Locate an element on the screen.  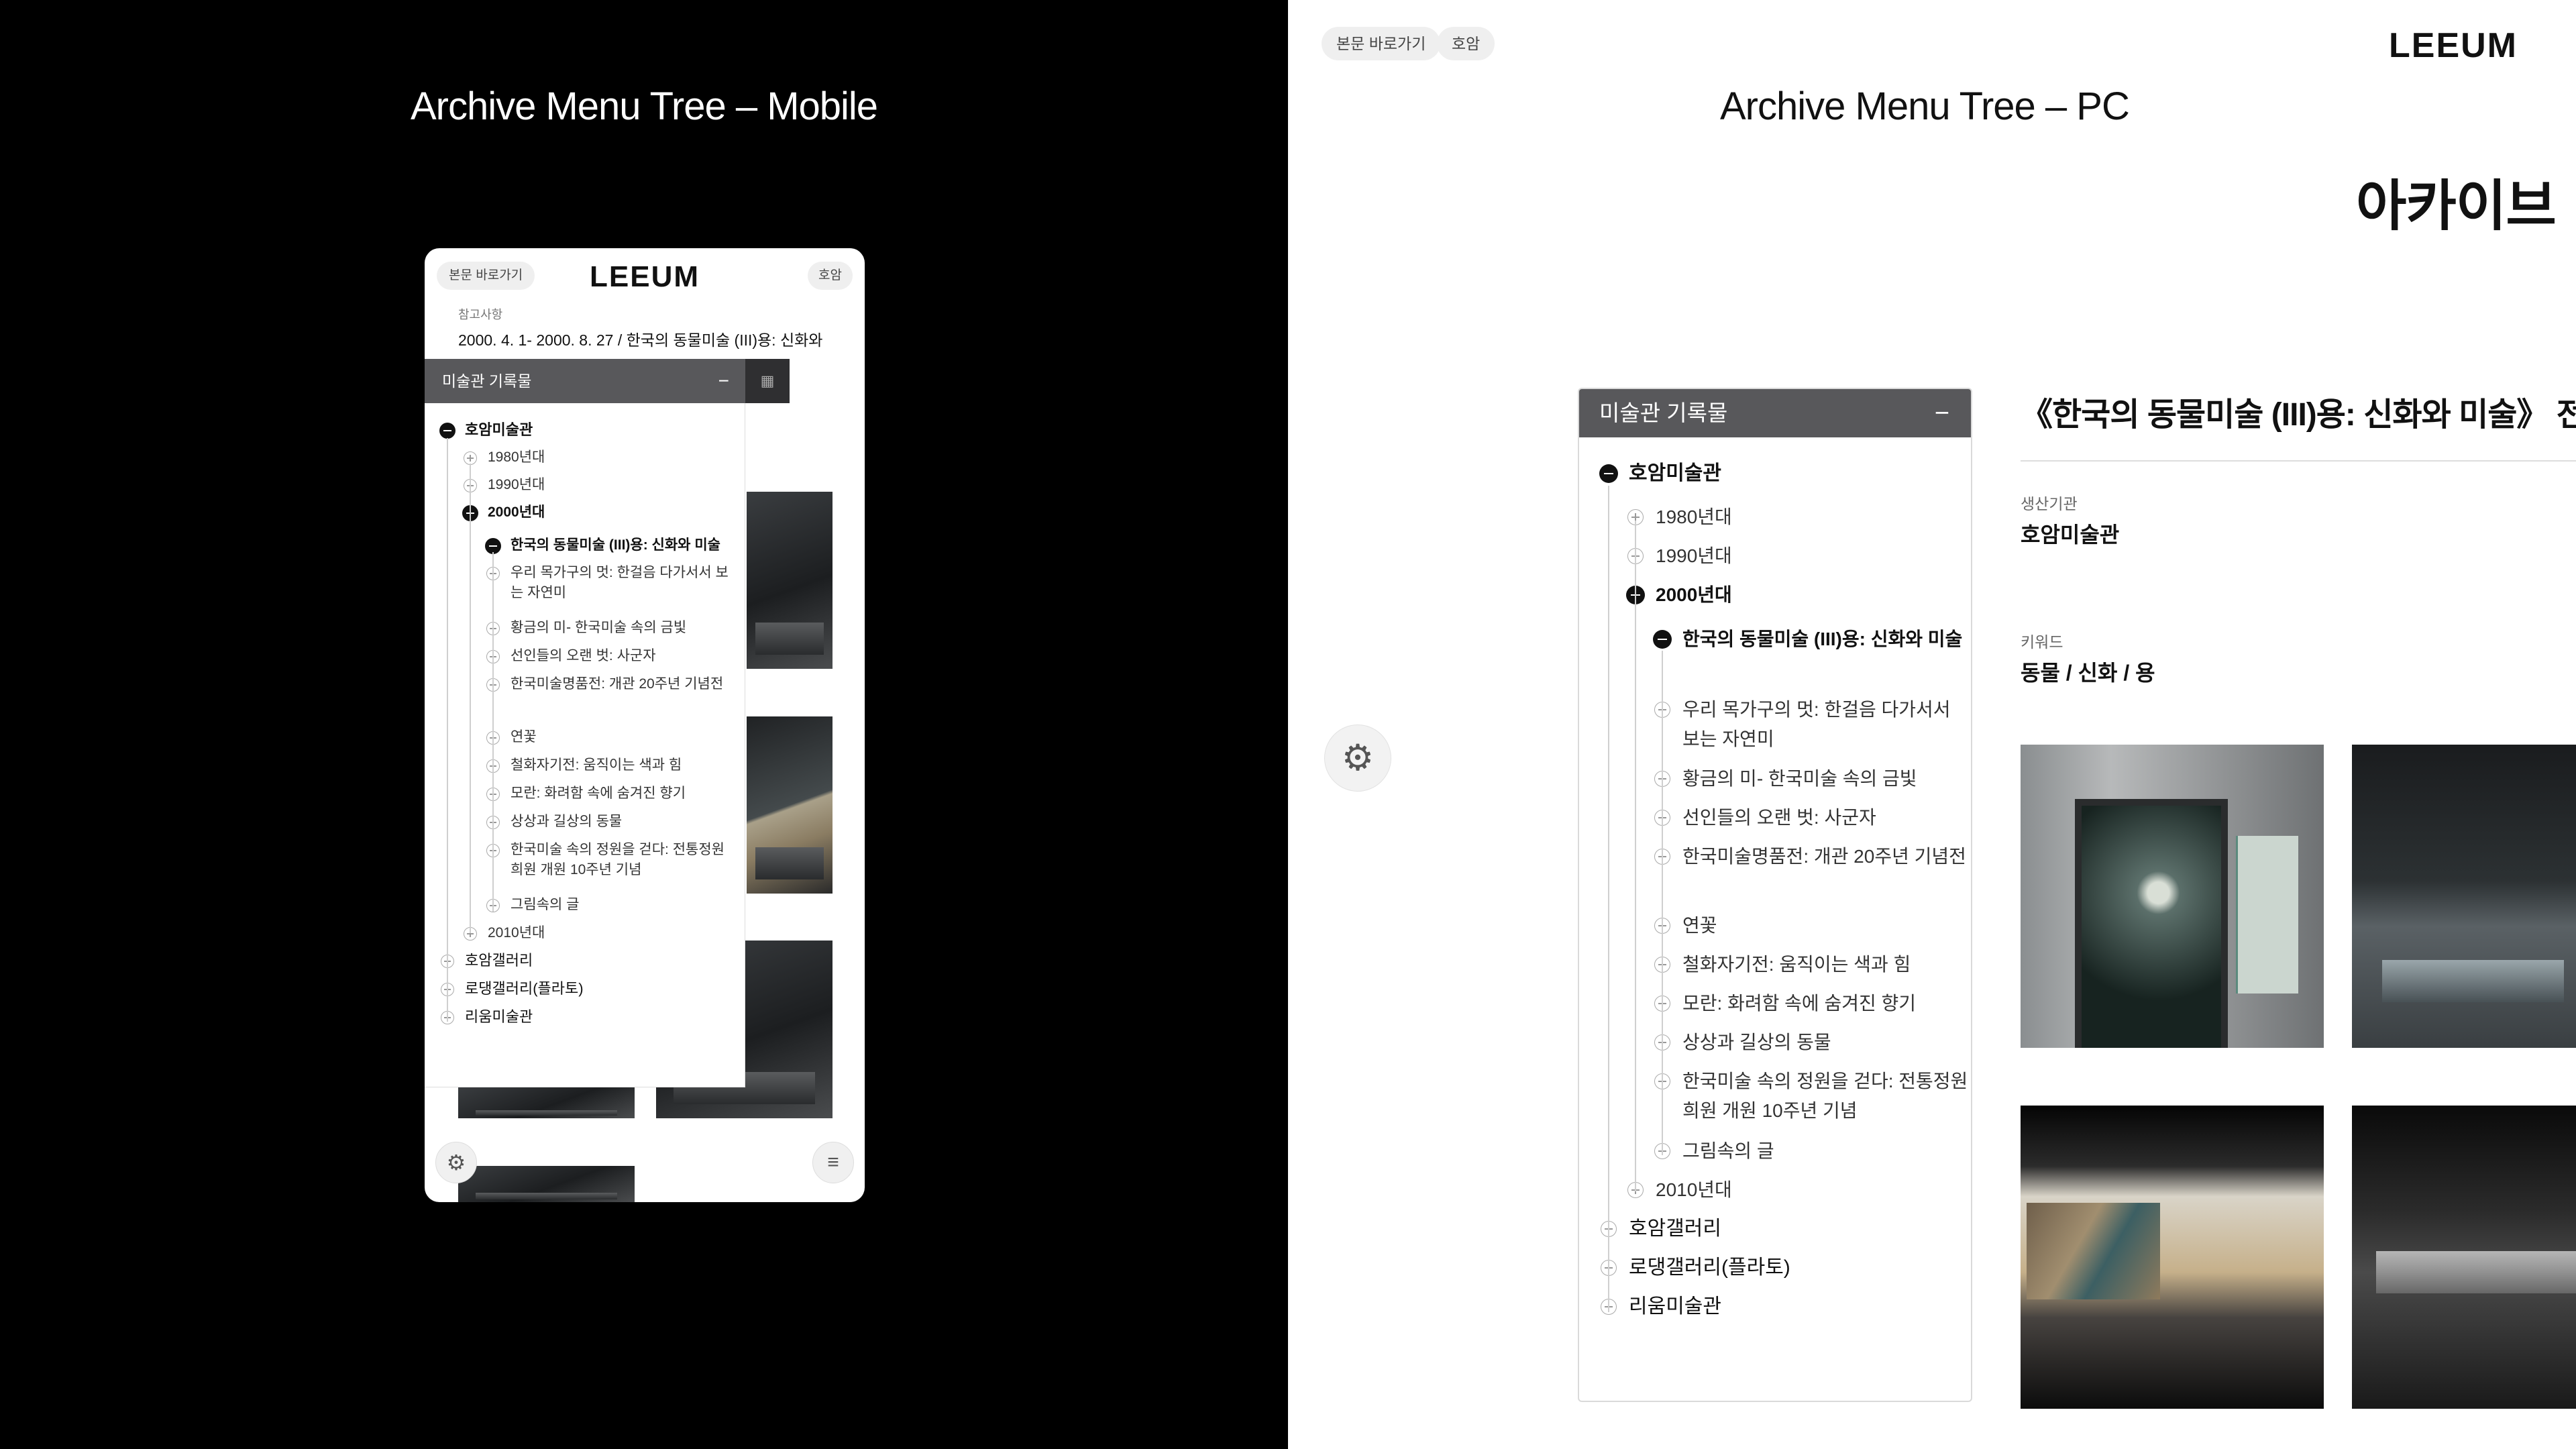
divider is located at coordinates (2298, 461).